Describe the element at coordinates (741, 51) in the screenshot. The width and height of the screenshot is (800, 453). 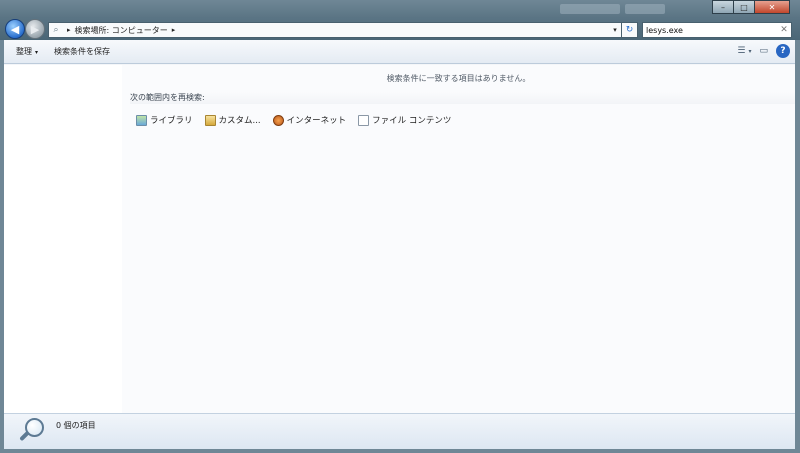
I see `change-view-icon: ☰` at that location.